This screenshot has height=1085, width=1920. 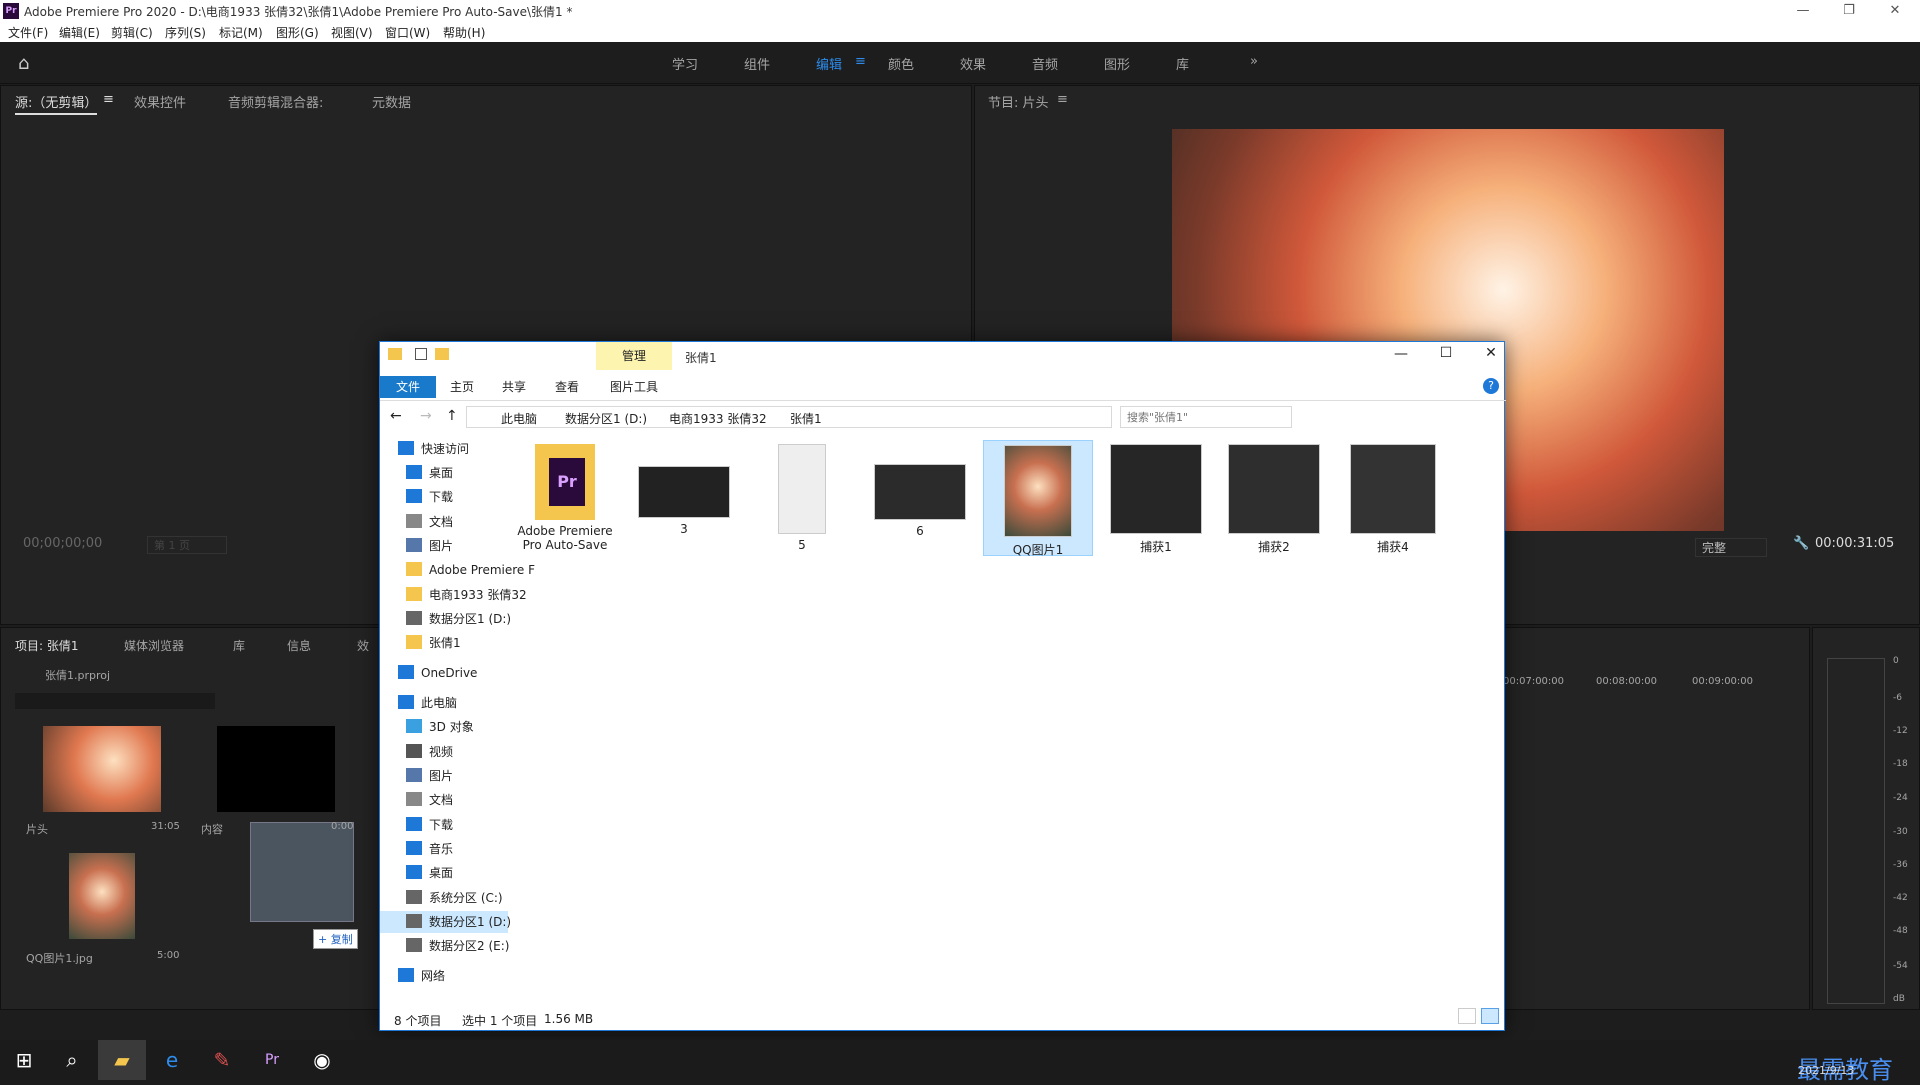 What do you see at coordinates (429, 752) in the screenshot?
I see `nav-item: 视频` at bounding box center [429, 752].